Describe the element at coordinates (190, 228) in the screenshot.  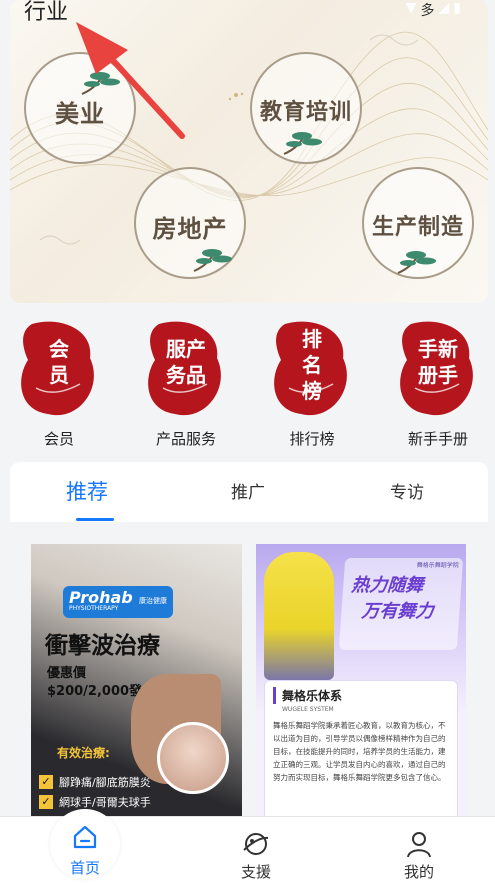
I see `industry-label: 房地产` at that location.